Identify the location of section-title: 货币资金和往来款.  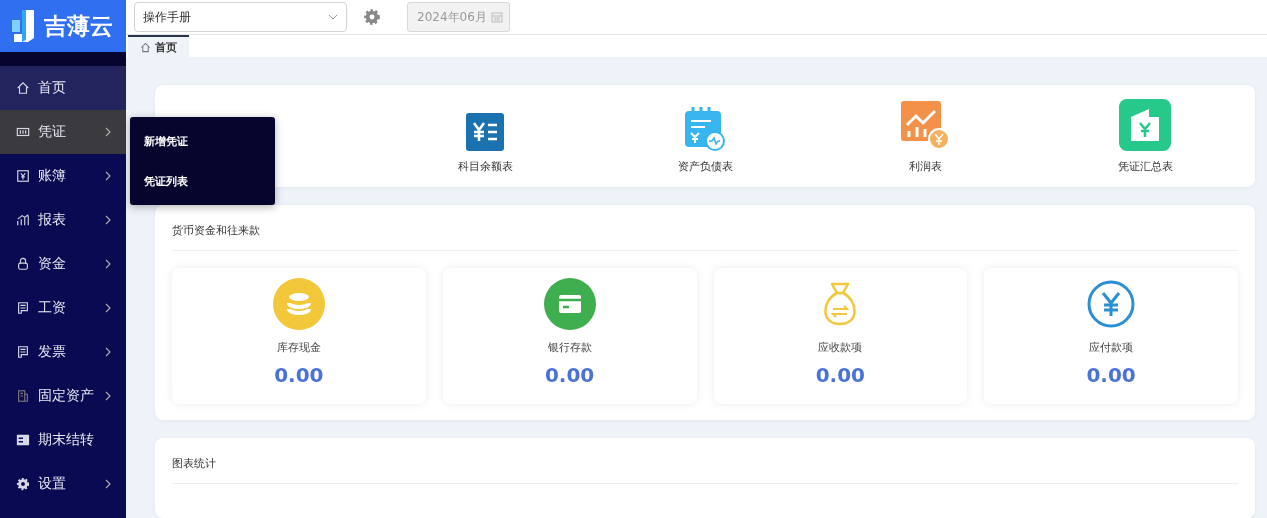
(705, 234).